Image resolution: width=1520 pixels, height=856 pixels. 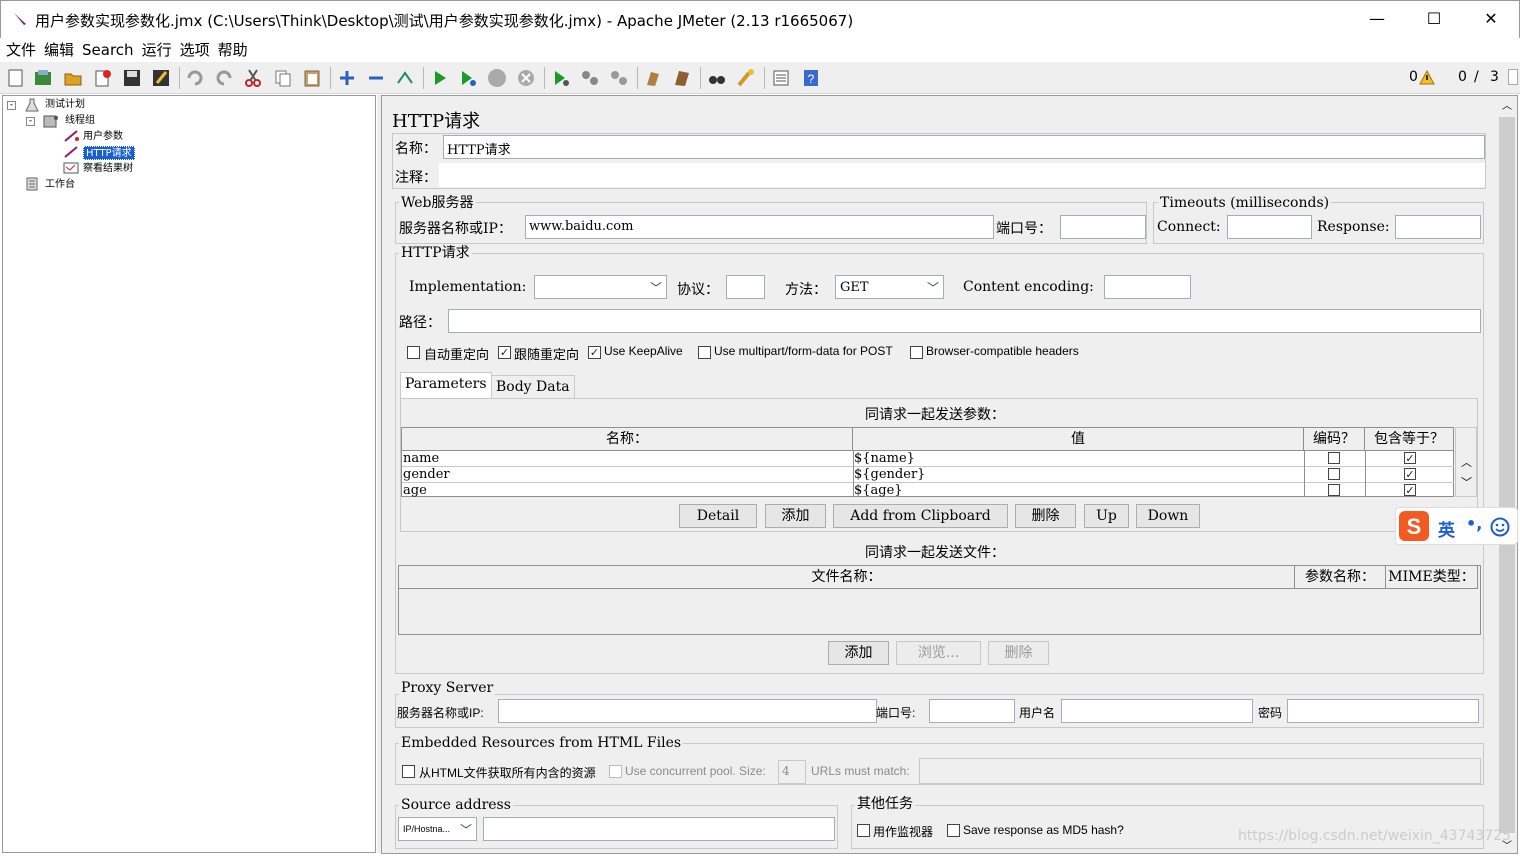 What do you see at coordinates (446, 385) in the screenshot?
I see `tab-parameters: Parameters` at bounding box center [446, 385].